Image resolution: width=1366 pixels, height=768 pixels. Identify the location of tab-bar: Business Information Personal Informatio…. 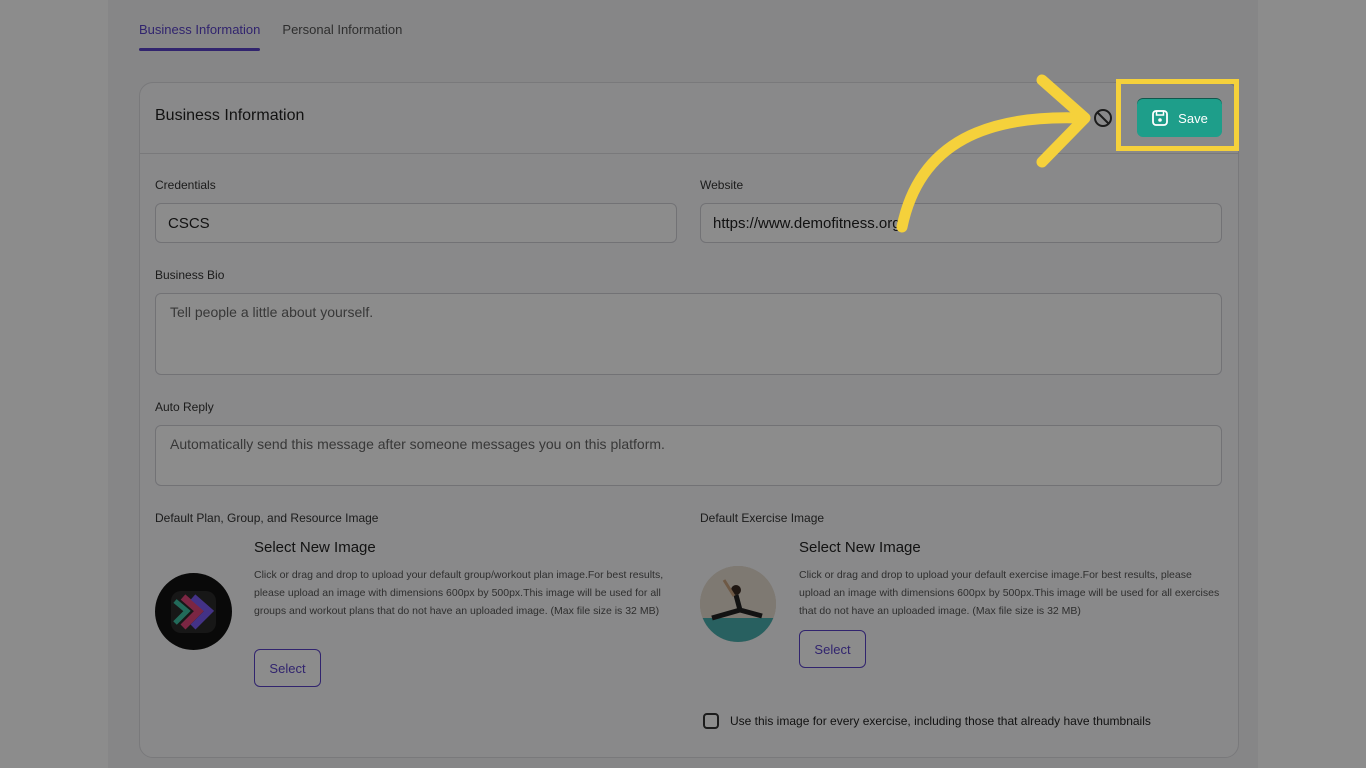
(270, 36).